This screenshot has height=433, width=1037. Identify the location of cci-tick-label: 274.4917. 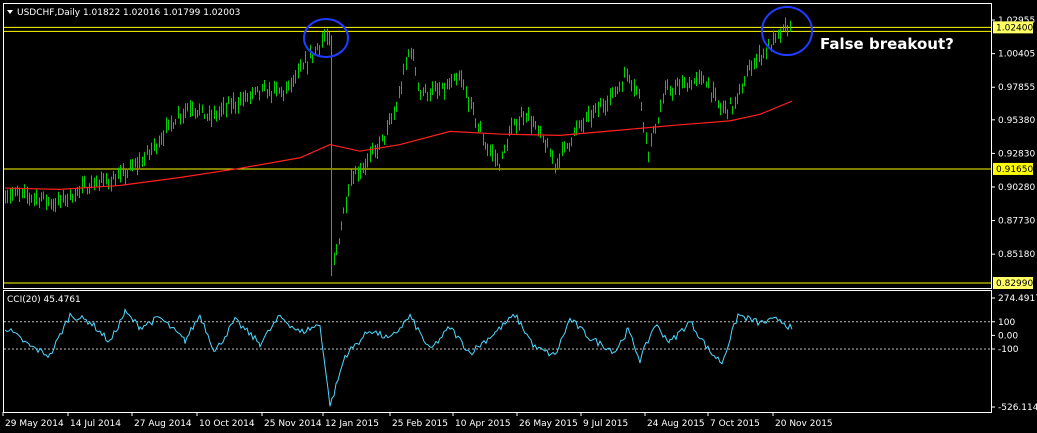
(1017, 299).